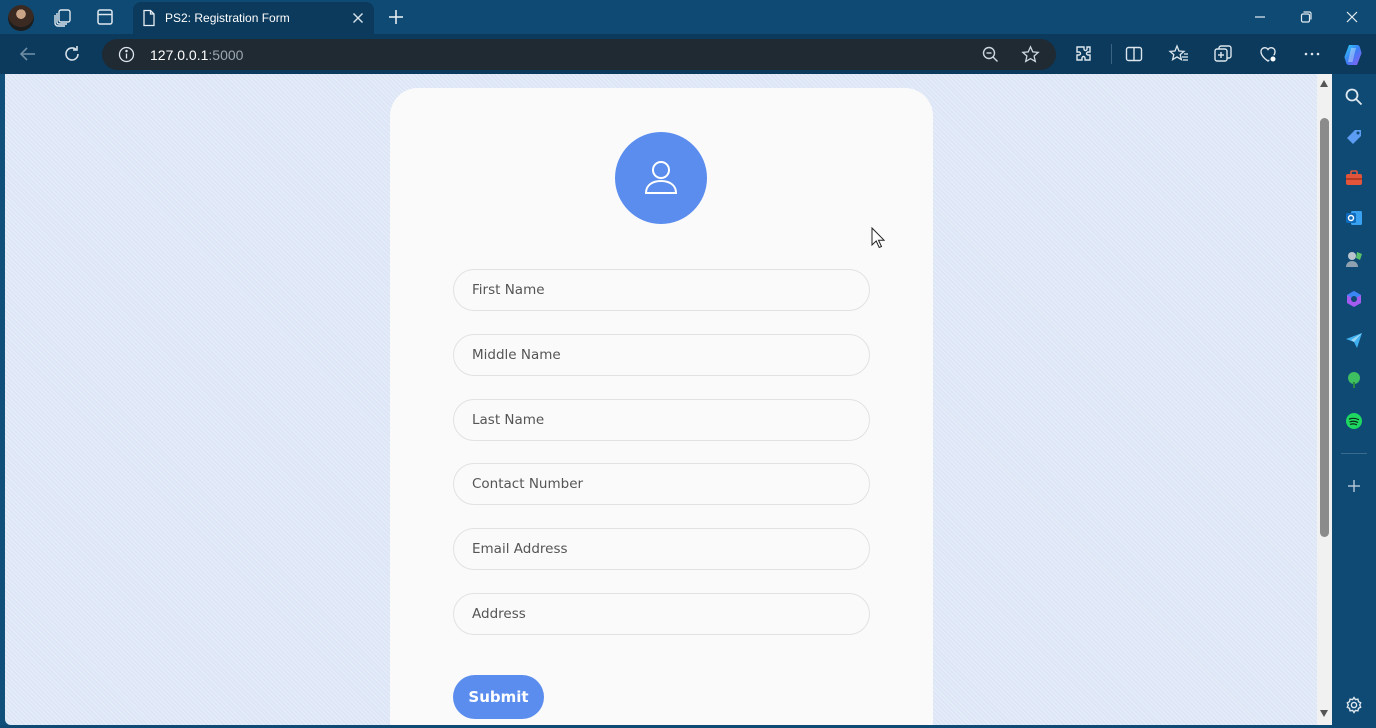 The image size is (1376, 728). Describe the element at coordinates (1354, 486) in the screenshot. I see `add-icon` at that location.